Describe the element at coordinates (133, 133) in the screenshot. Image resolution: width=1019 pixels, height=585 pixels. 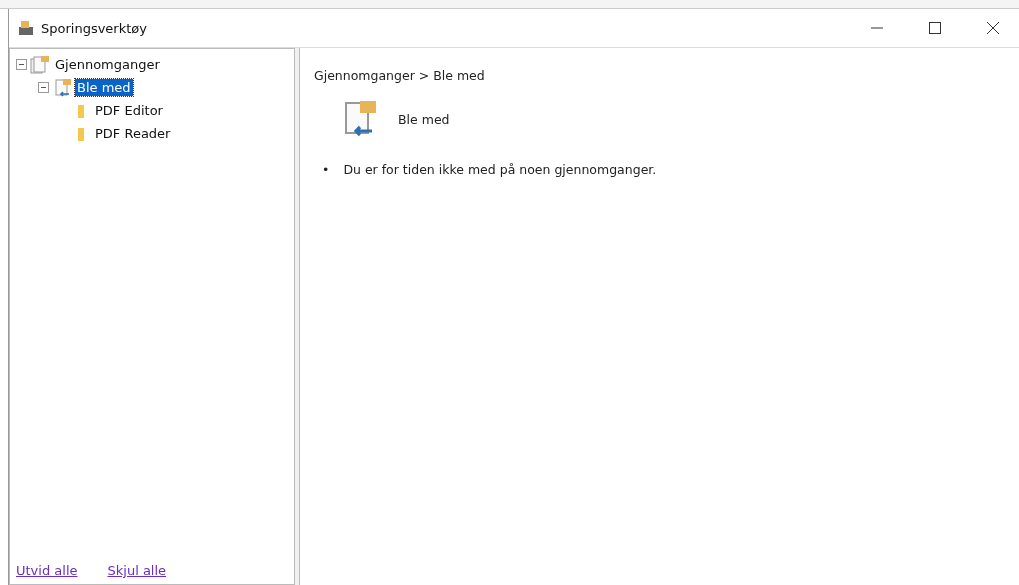
I see `tree-item: PDF Reader` at that location.